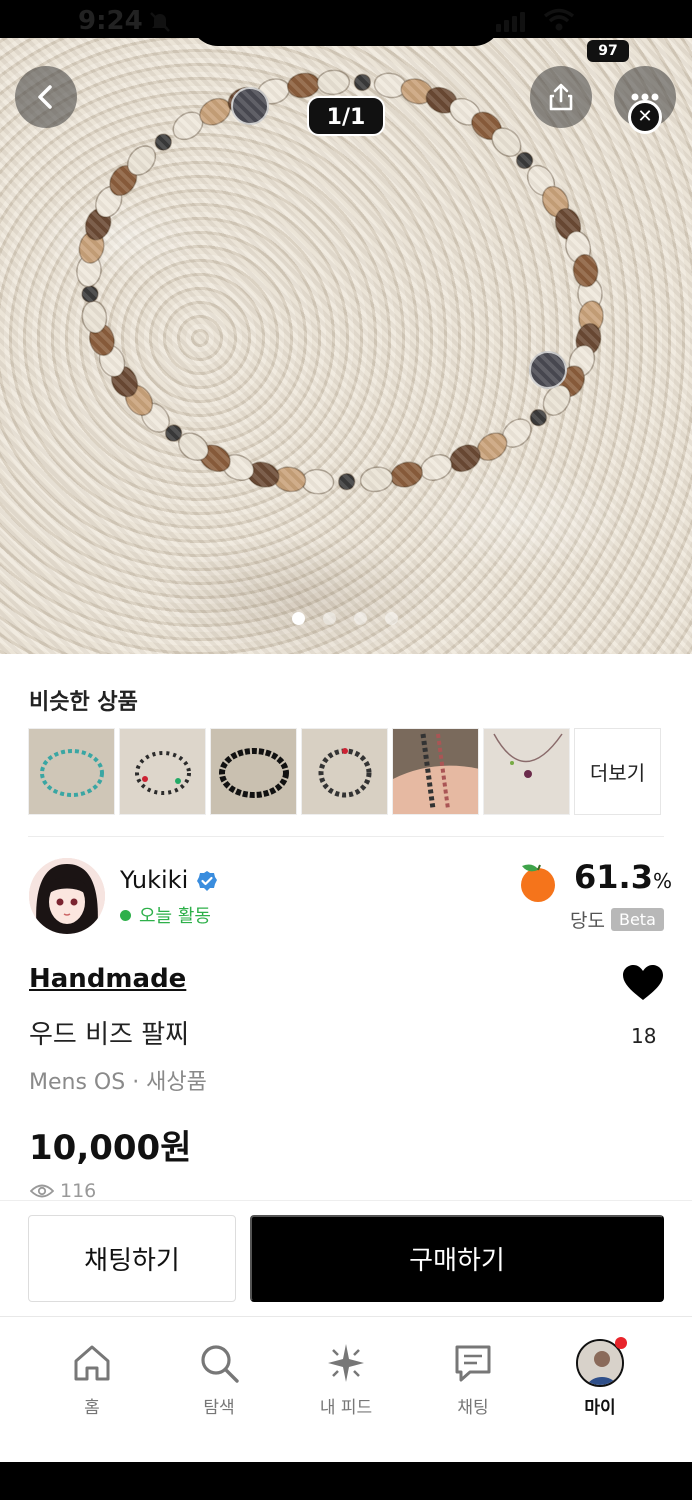  I want to click on home-icon, so click(92, 1363).